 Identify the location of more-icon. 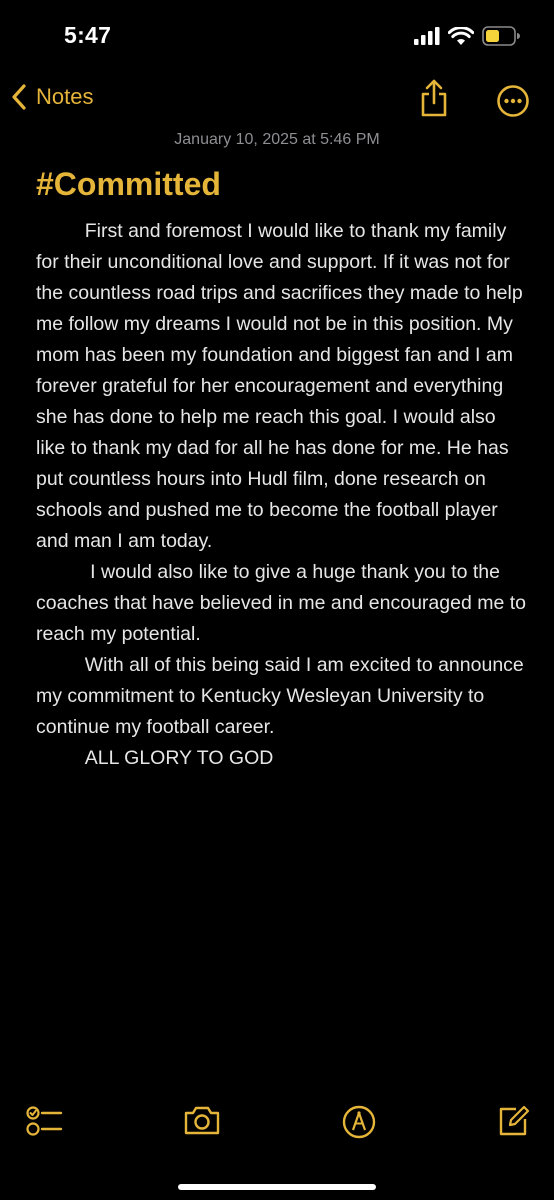
(513, 101).